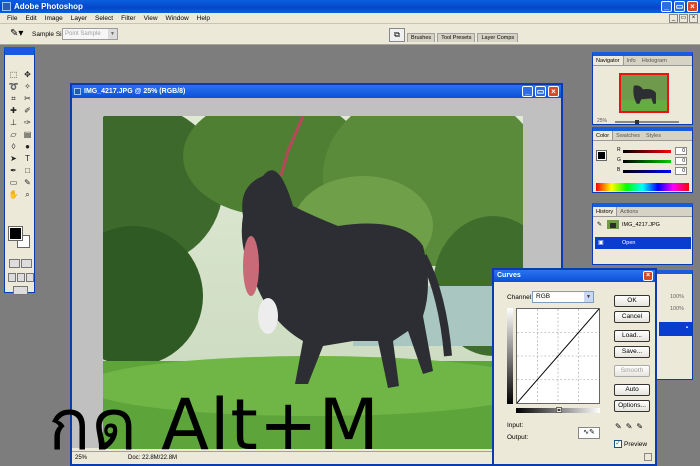 Image resolution: width=700 pixels, height=466 pixels. What do you see at coordinates (12, 18) in the screenshot?
I see `menu-file: File` at bounding box center [12, 18].